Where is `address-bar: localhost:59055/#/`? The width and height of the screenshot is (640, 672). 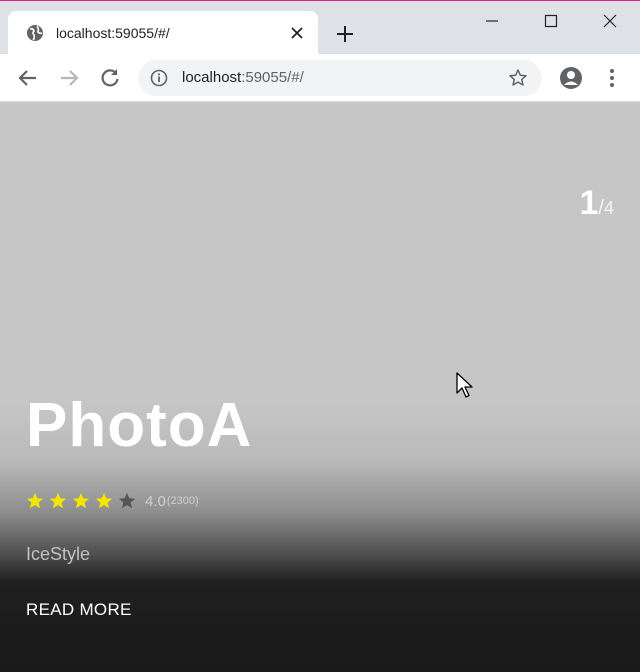 address-bar: localhost:59055/#/ is located at coordinates (340, 78).